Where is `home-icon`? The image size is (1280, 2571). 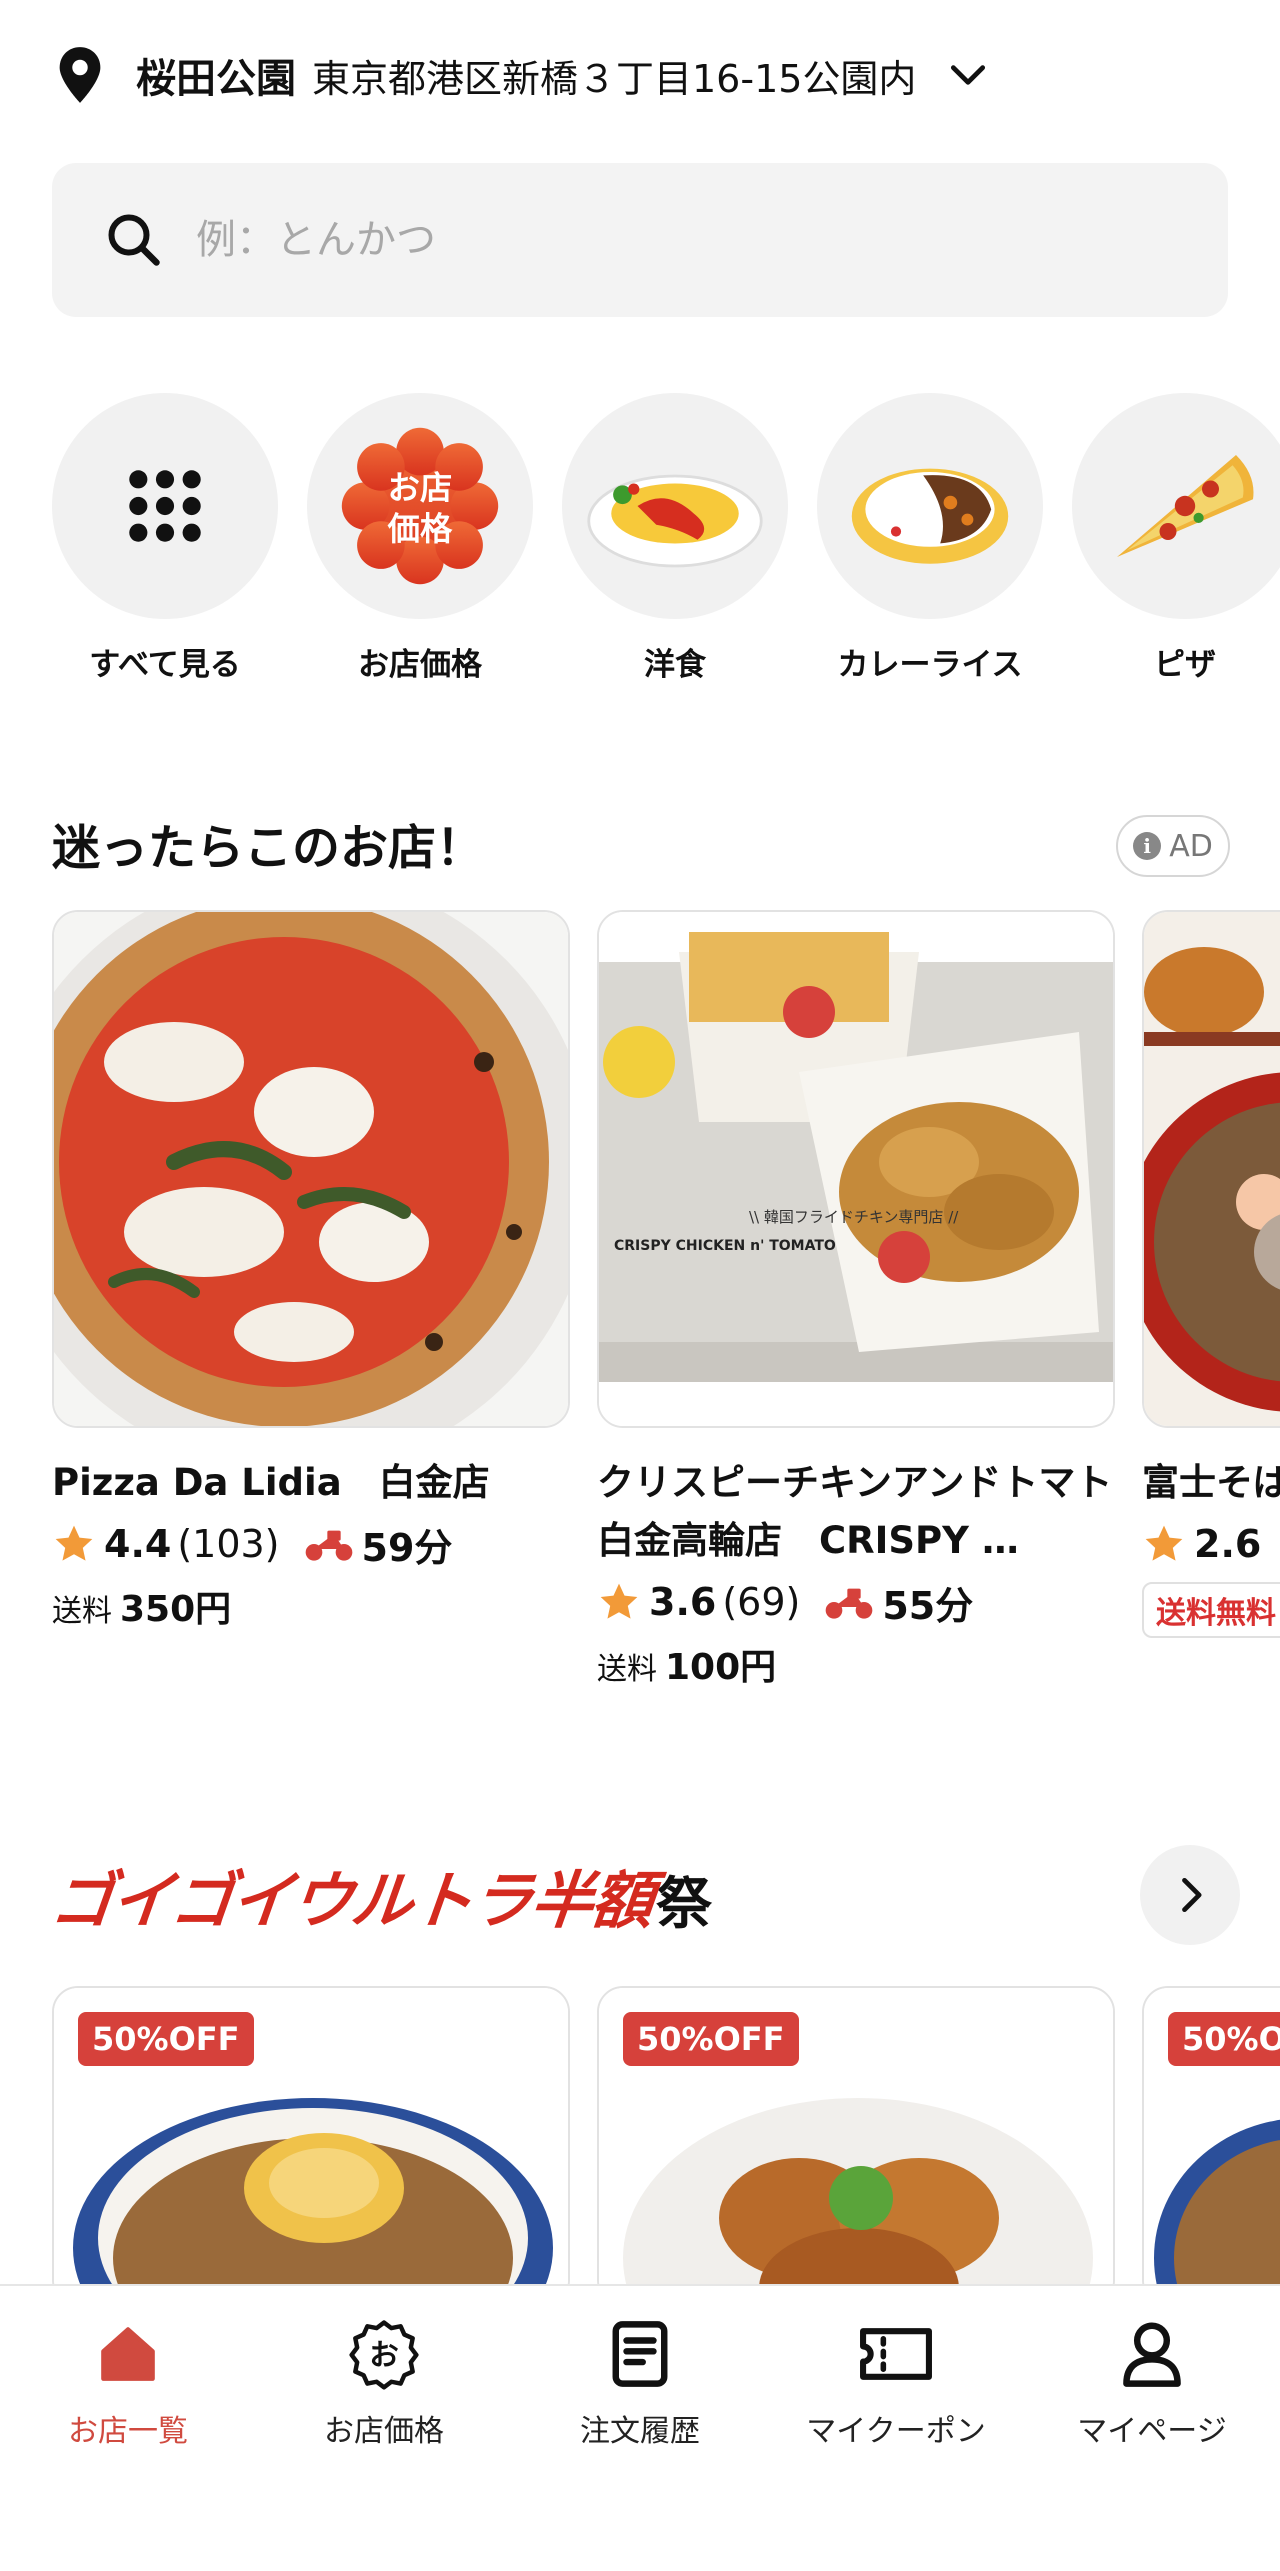
home-icon is located at coordinates (128, 2354).